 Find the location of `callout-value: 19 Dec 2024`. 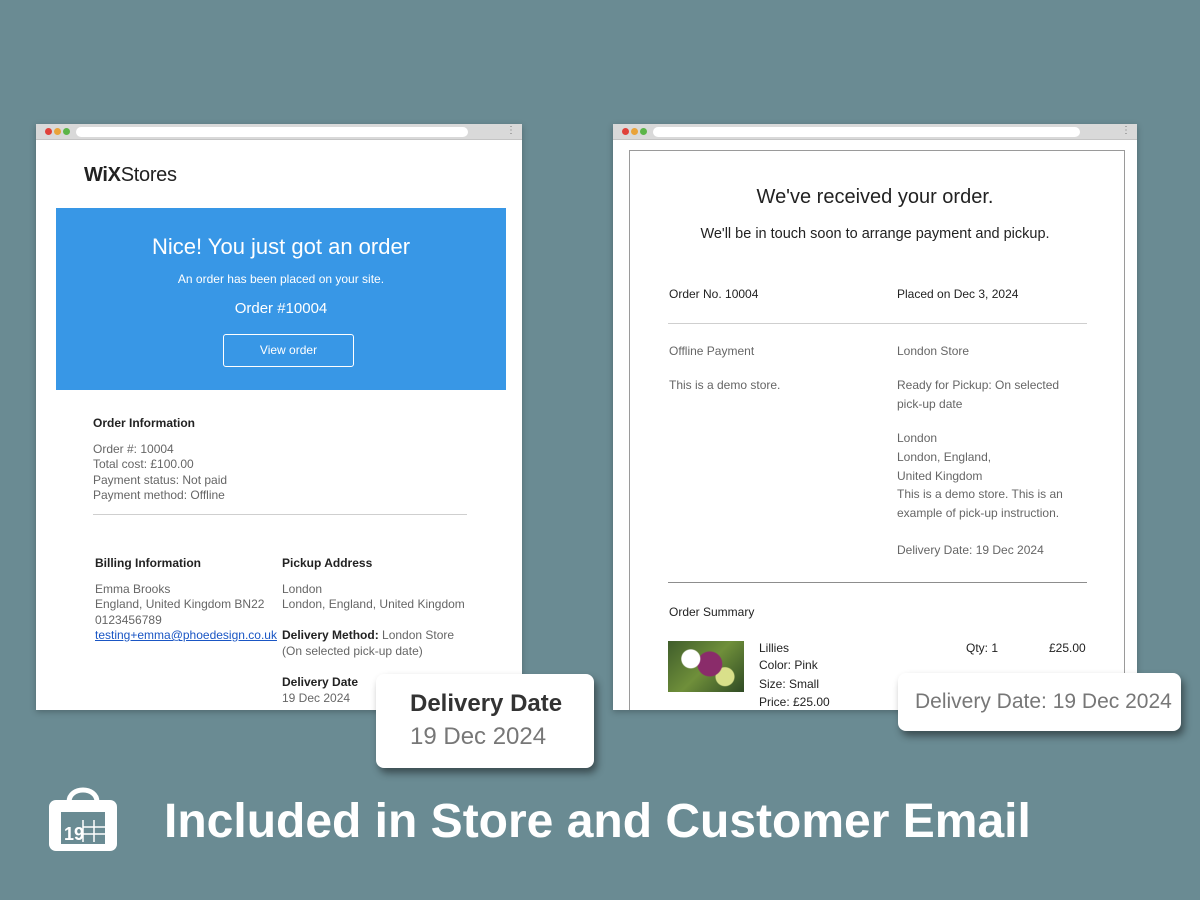

callout-value: 19 Dec 2024 is located at coordinates (478, 736).